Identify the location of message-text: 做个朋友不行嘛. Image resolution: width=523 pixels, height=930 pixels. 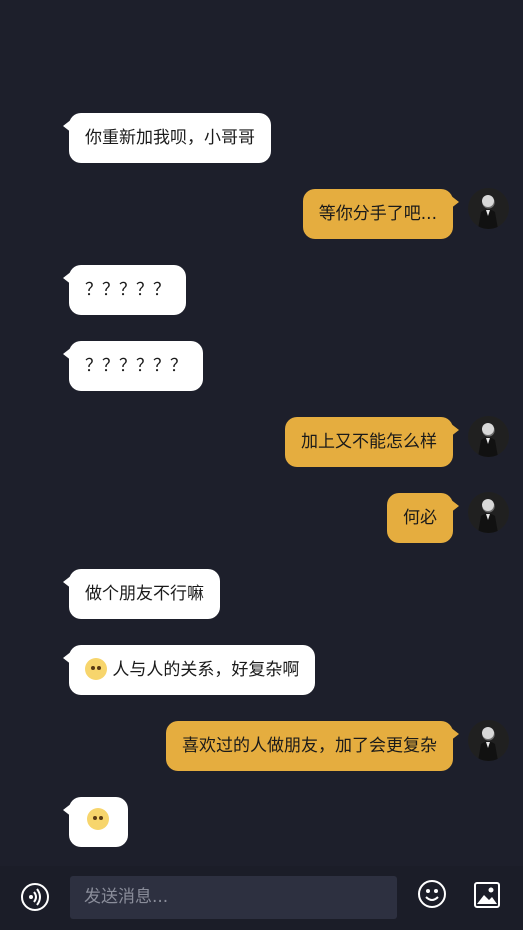
(144, 594).